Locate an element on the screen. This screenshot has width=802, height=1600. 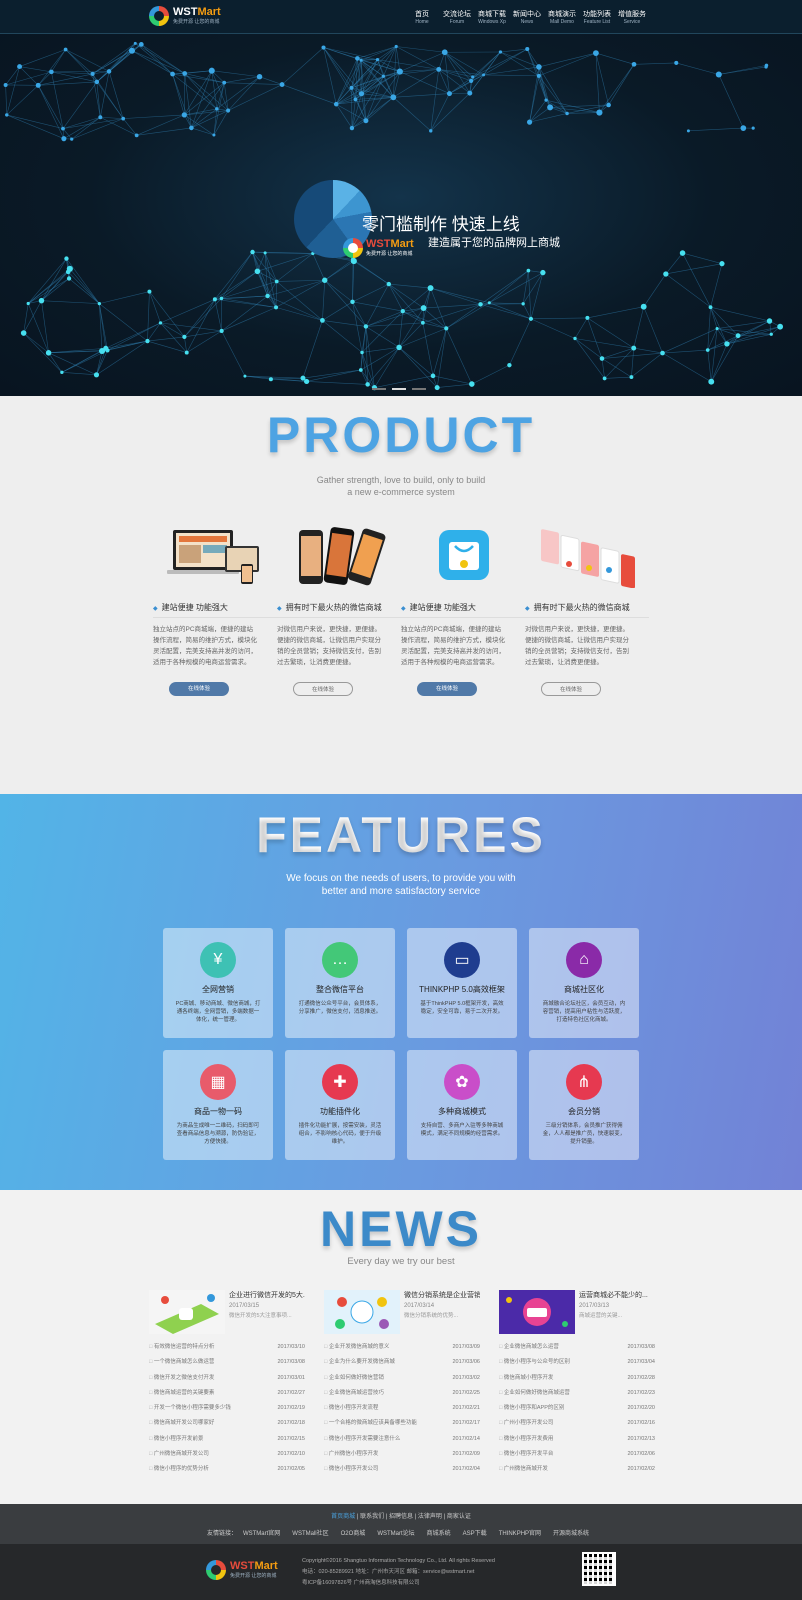
news-list-item: 广州小程序开发公司 2017/02/16 is located at coordinates (577, 1423).